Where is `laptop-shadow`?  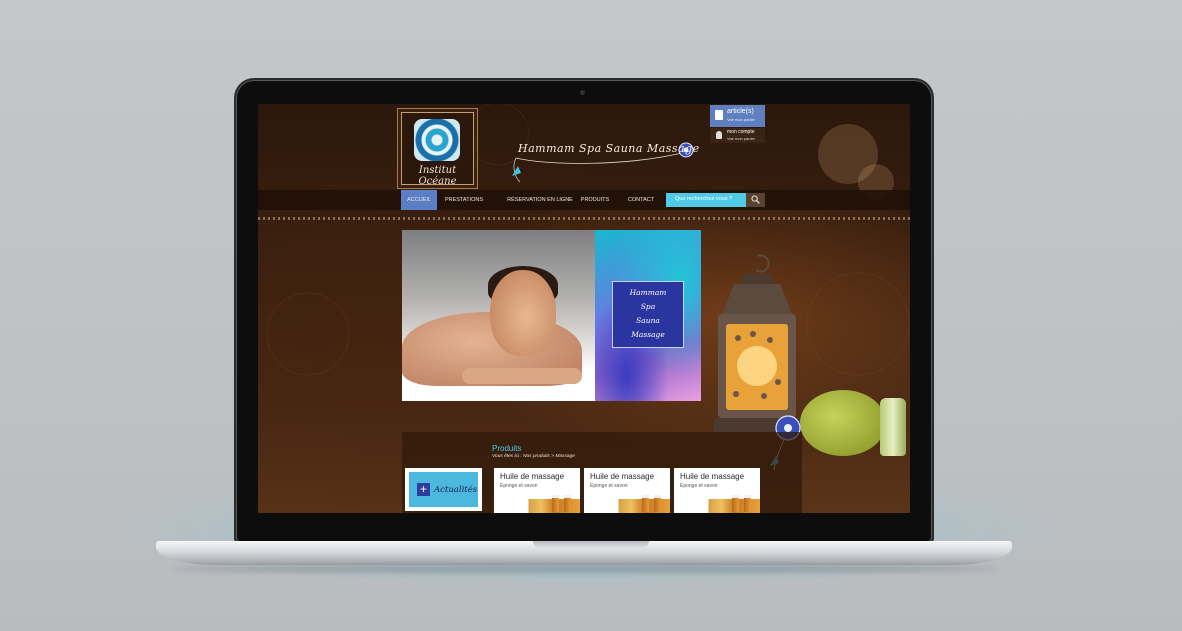 laptop-shadow is located at coordinates (585, 569).